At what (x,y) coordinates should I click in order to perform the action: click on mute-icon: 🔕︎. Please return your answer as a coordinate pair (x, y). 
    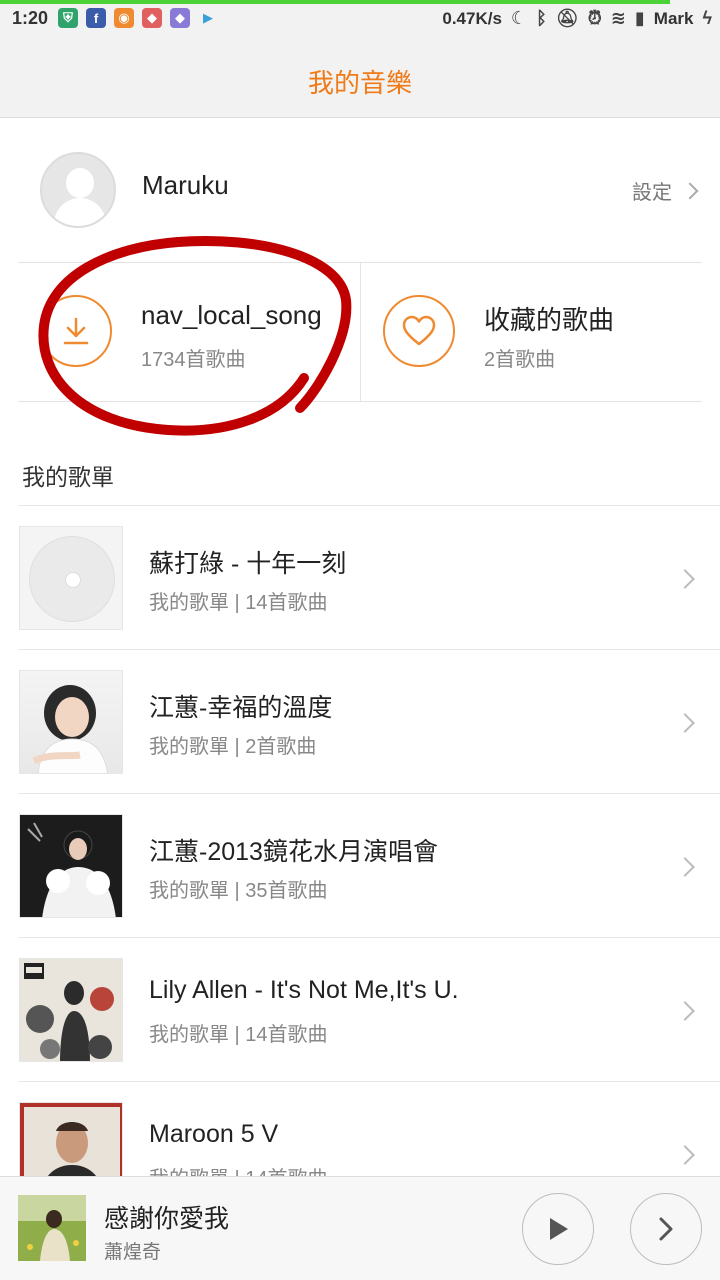
    Looking at the image, I should click on (567, 18).